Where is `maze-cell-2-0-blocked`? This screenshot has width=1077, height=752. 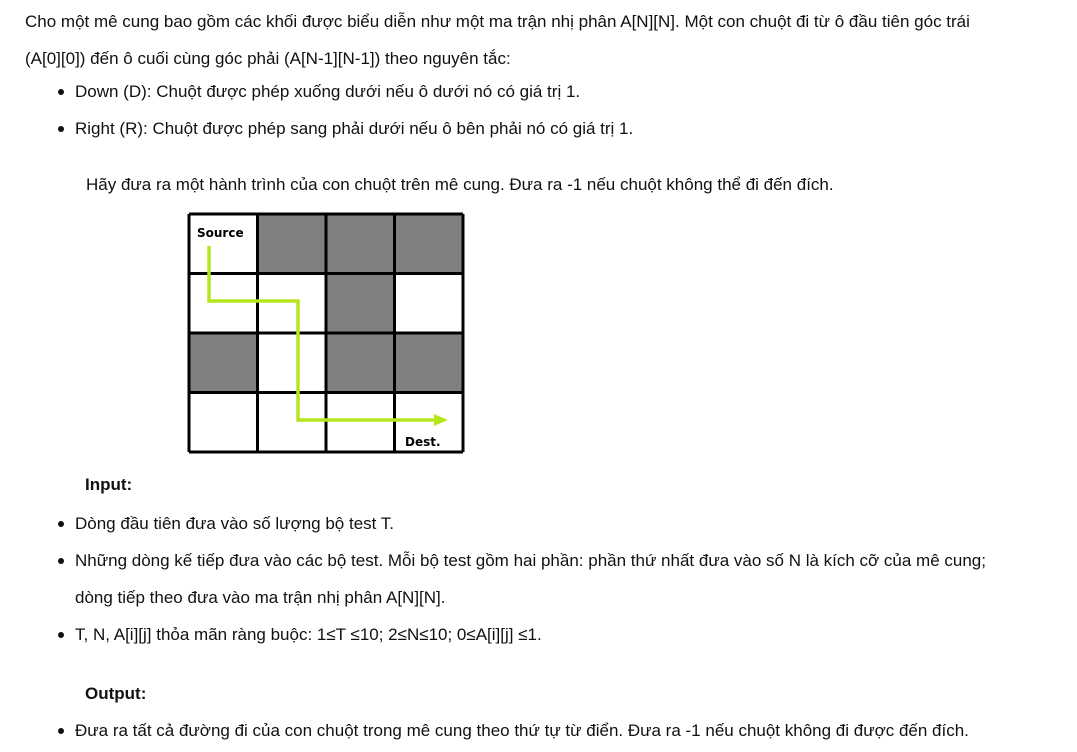
maze-cell-2-0-blocked is located at coordinates (223, 363).